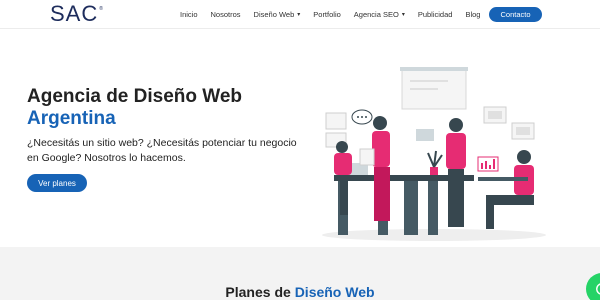 The image size is (600, 300). I want to click on nav-item-portfolio: Portfolio, so click(327, 14).